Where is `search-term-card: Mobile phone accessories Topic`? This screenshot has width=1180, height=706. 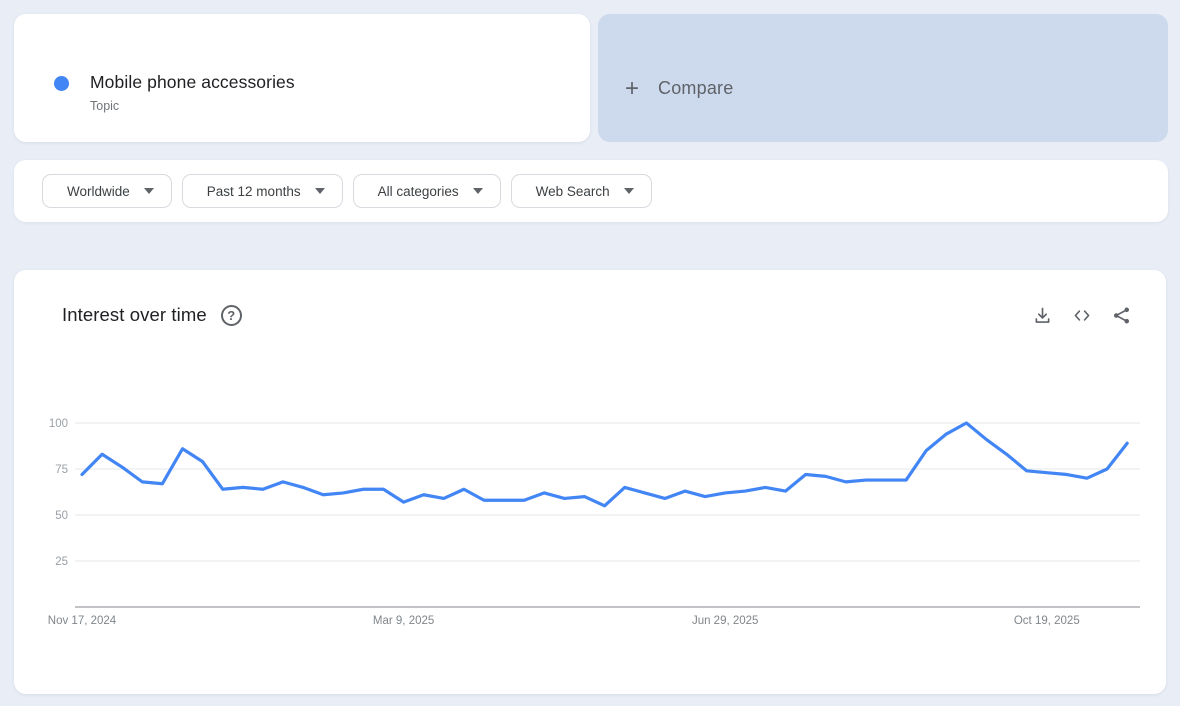 search-term-card: Mobile phone accessories Topic is located at coordinates (302, 78).